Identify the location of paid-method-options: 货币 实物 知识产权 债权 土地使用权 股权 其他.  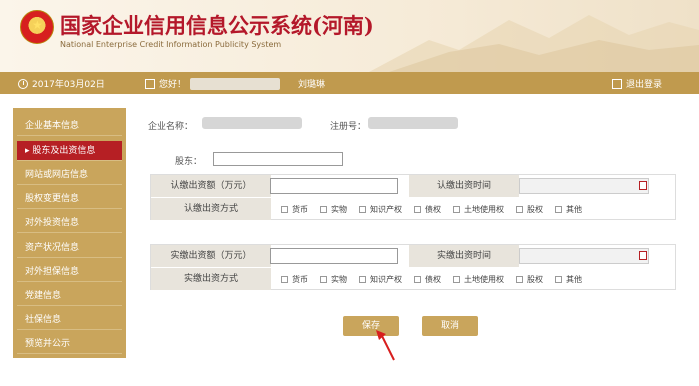
(437, 279).